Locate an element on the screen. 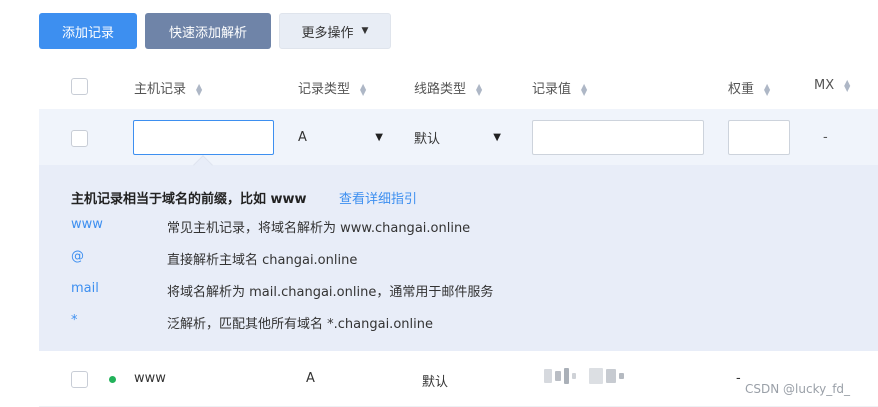 The image size is (878, 407). quick-add-label: 快速添加解析 is located at coordinates (207, 33).